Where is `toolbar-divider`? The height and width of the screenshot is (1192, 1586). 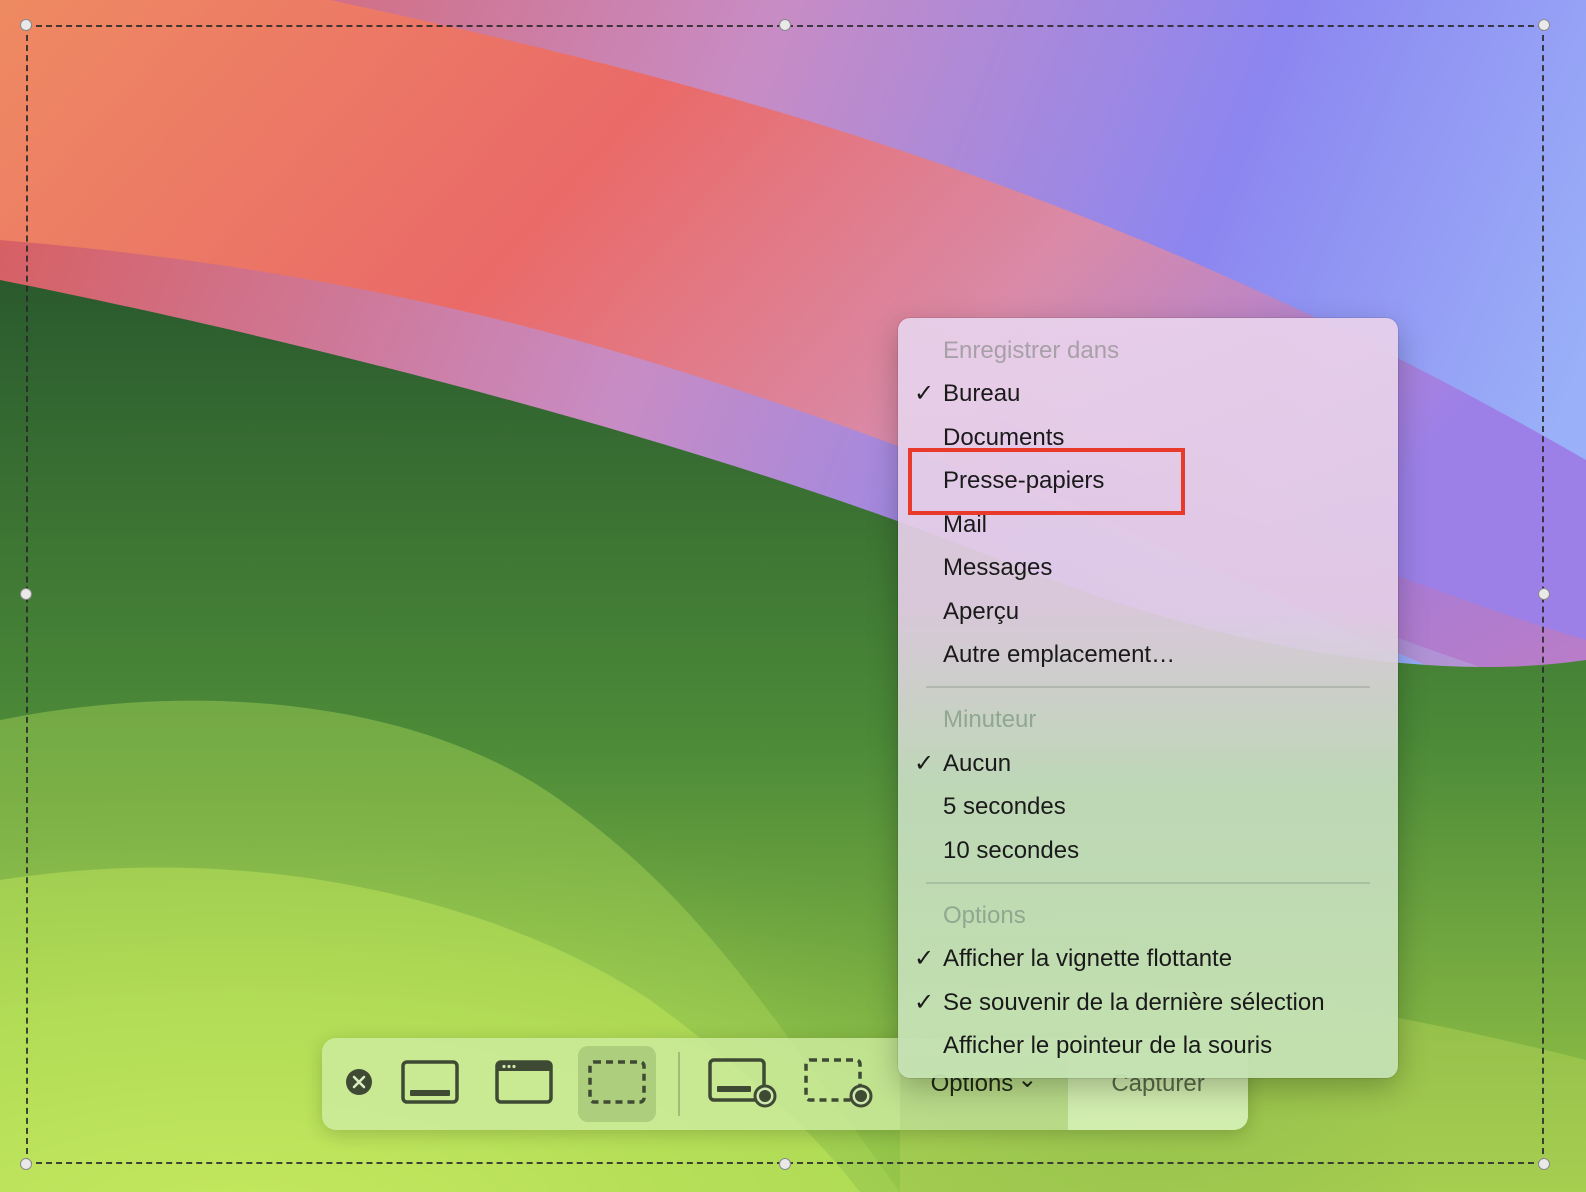
toolbar-divider is located at coordinates (679, 1084).